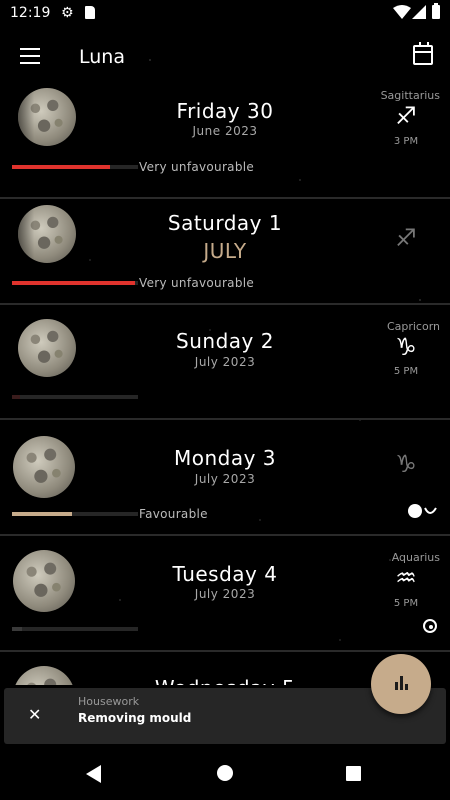 This screenshot has height=800, width=450. What do you see at coordinates (225, 458) in the screenshot?
I see `day-title: Monday 3` at bounding box center [225, 458].